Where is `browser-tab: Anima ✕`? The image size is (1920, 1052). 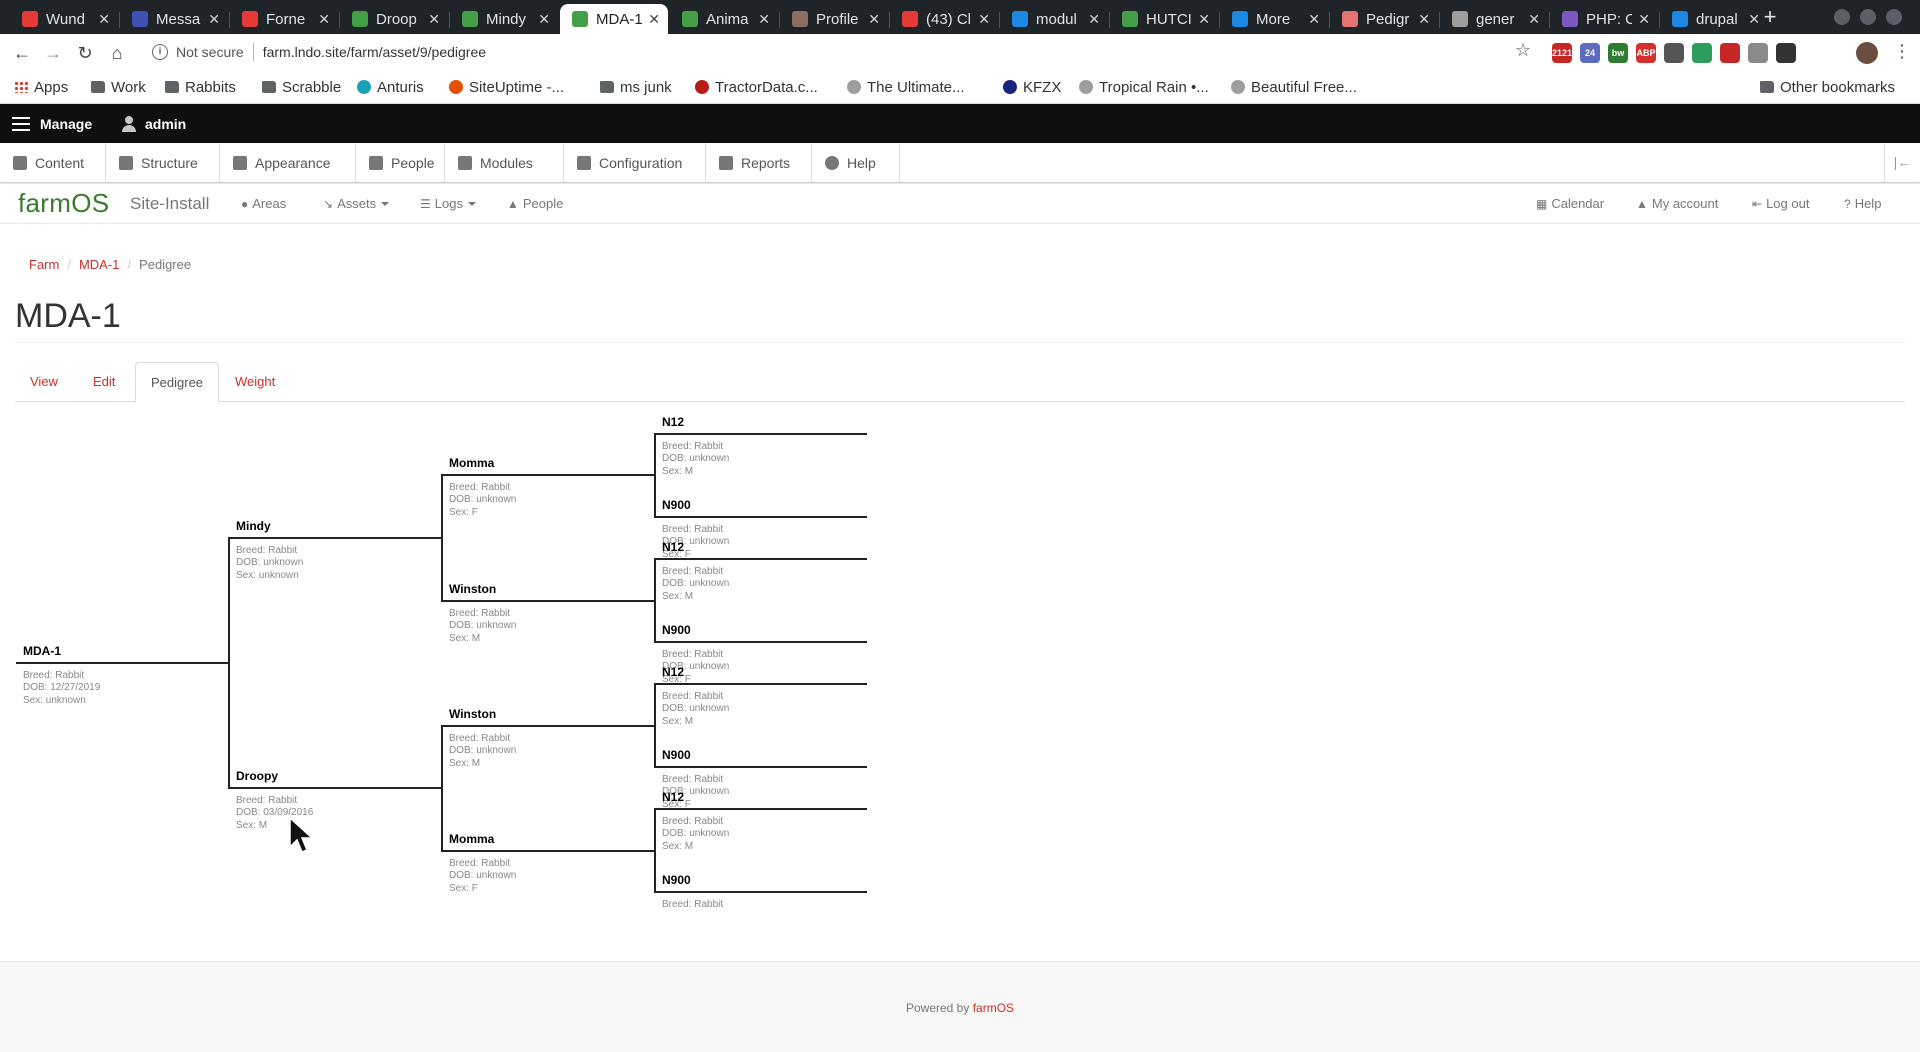
browser-tab: Anima ✕ is located at coordinates (724, 19).